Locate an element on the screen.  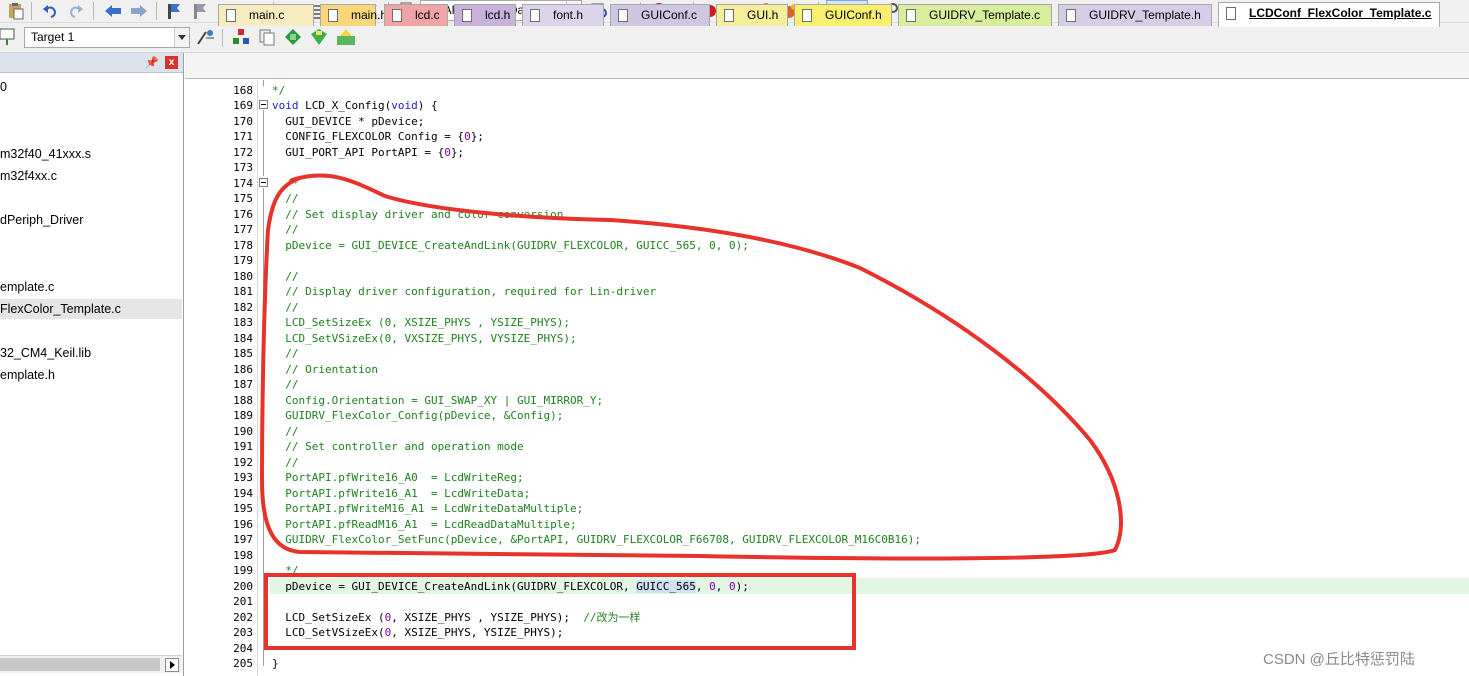
chevron-down-icon is located at coordinates (181, 37).